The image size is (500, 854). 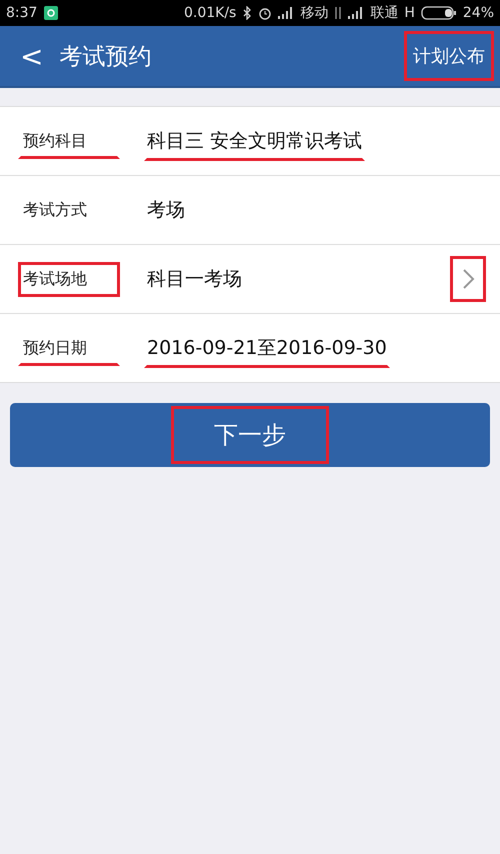 What do you see at coordinates (250, 279) in the screenshot?
I see `form-row: 考试场地 科目一考场` at bounding box center [250, 279].